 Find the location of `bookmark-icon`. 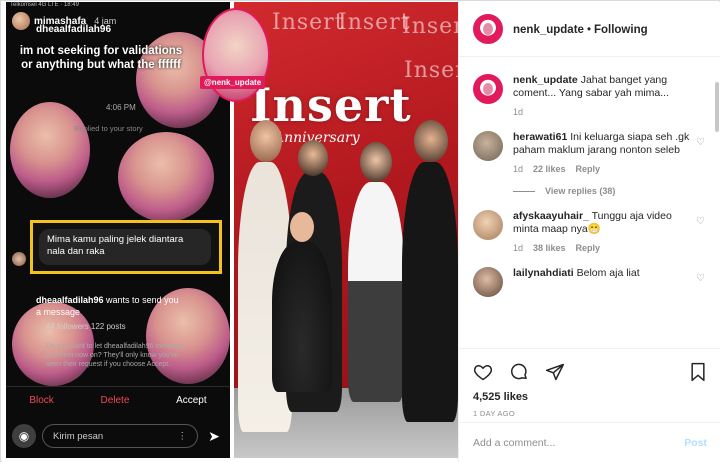

bookmark-icon is located at coordinates (698, 373).